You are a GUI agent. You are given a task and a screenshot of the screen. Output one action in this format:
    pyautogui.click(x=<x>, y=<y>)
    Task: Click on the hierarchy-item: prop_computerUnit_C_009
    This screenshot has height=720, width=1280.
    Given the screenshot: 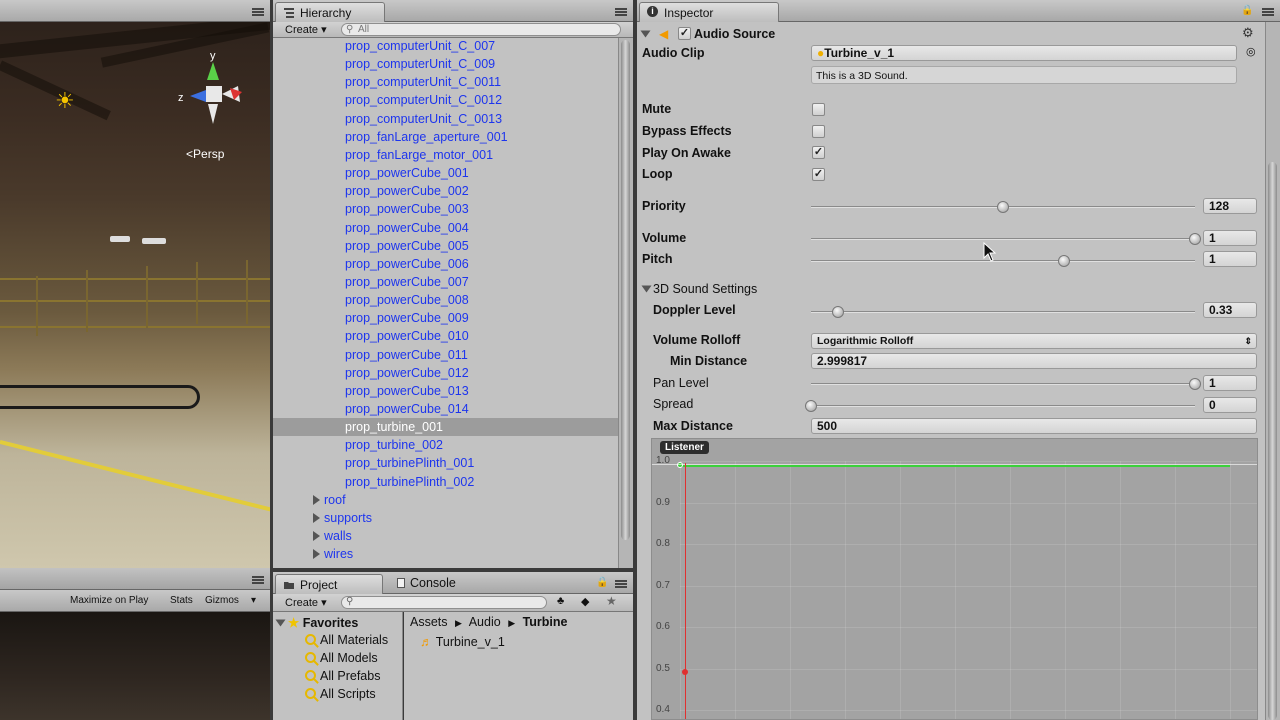 What is the action you would take?
    pyautogui.click(x=445, y=64)
    